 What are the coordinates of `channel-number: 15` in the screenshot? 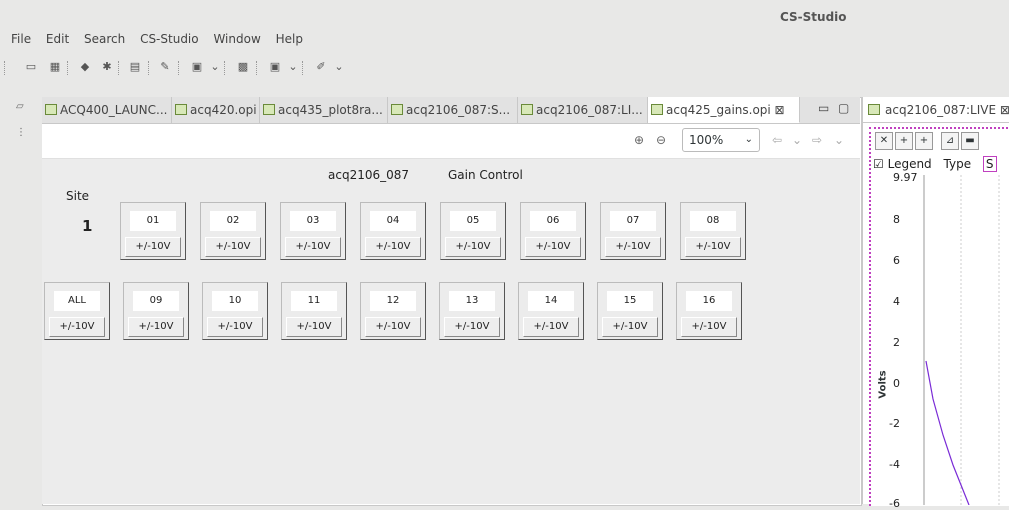 It's located at (630, 301).